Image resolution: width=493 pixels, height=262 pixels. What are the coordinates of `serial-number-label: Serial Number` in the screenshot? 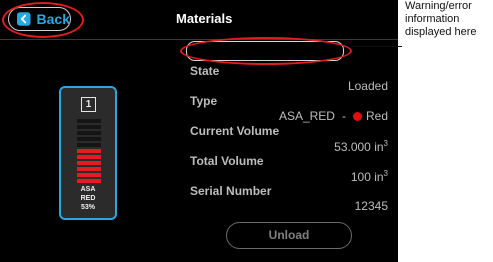 It's located at (231, 191).